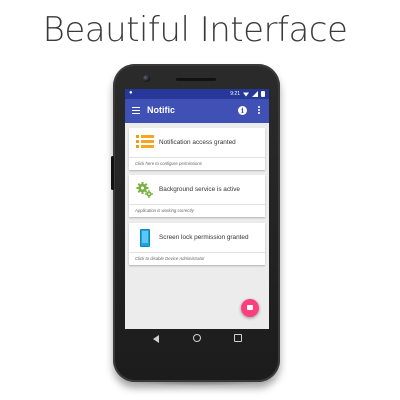 The image size is (400, 400). I want to click on card-main: Background service is active, so click(197, 190).